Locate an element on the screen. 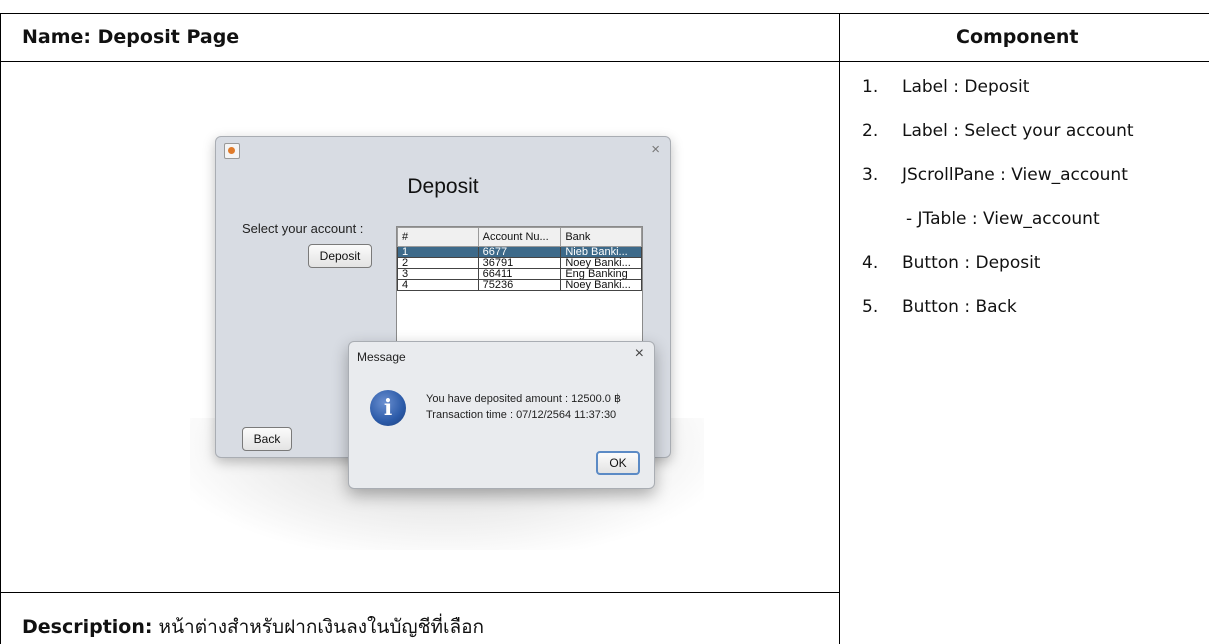 The height and width of the screenshot is (644, 1209). table-cell: 3 is located at coordinates (438, 274).